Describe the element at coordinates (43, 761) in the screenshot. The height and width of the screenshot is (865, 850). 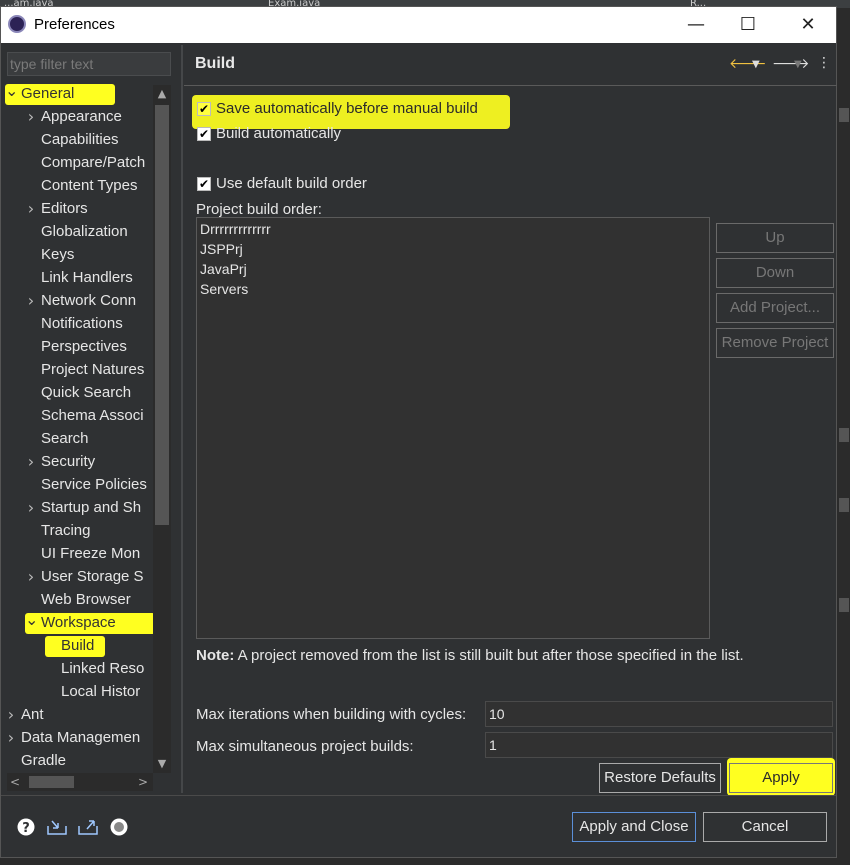
I see `tree-item: Gradle` at that location.